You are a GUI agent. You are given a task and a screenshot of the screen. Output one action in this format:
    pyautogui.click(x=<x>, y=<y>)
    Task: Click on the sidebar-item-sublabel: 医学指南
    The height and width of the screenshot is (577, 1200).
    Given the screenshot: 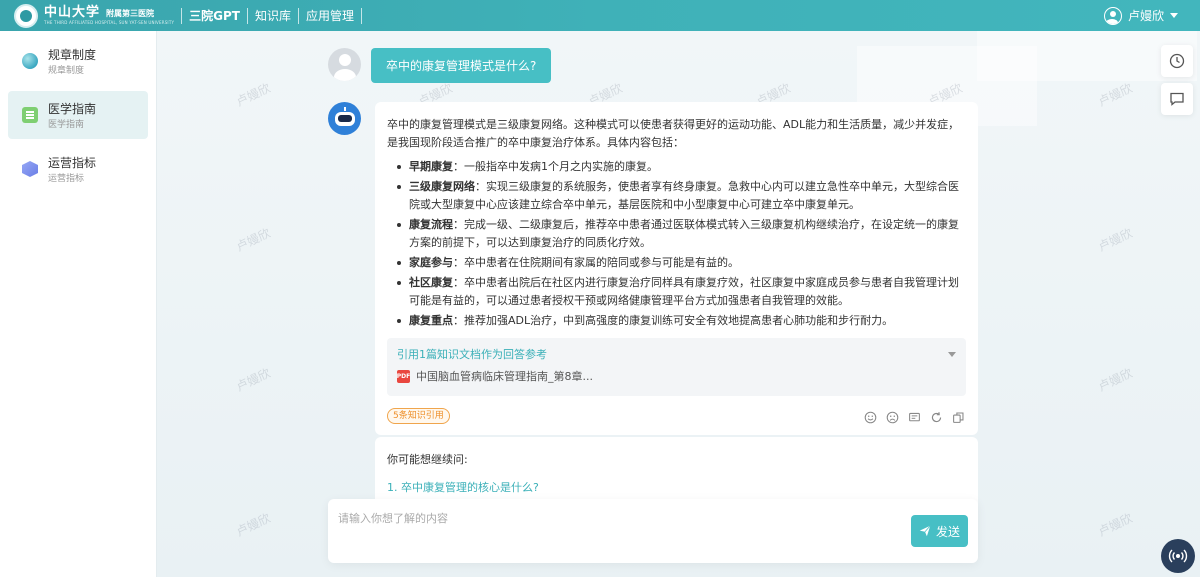 What is the action you would take?
    pyautogui.click(x=66, y=125)
    